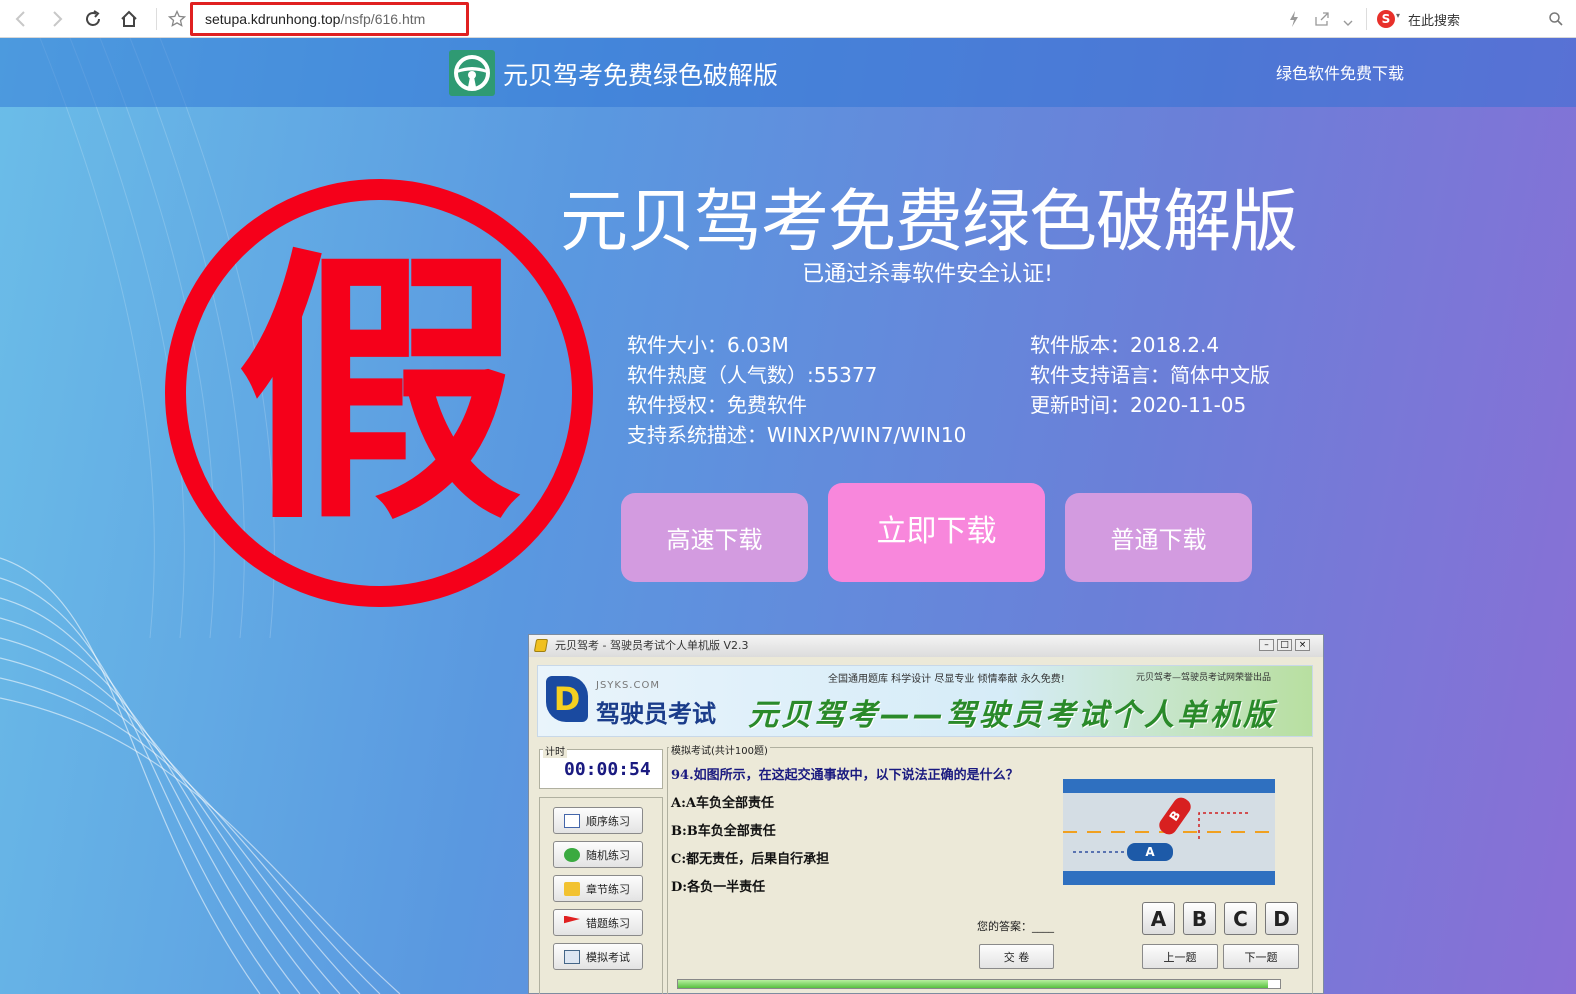 The image size is (1576, 994). I want to click on url-host: setupa.kdrunhong.top, so click(273, 19).